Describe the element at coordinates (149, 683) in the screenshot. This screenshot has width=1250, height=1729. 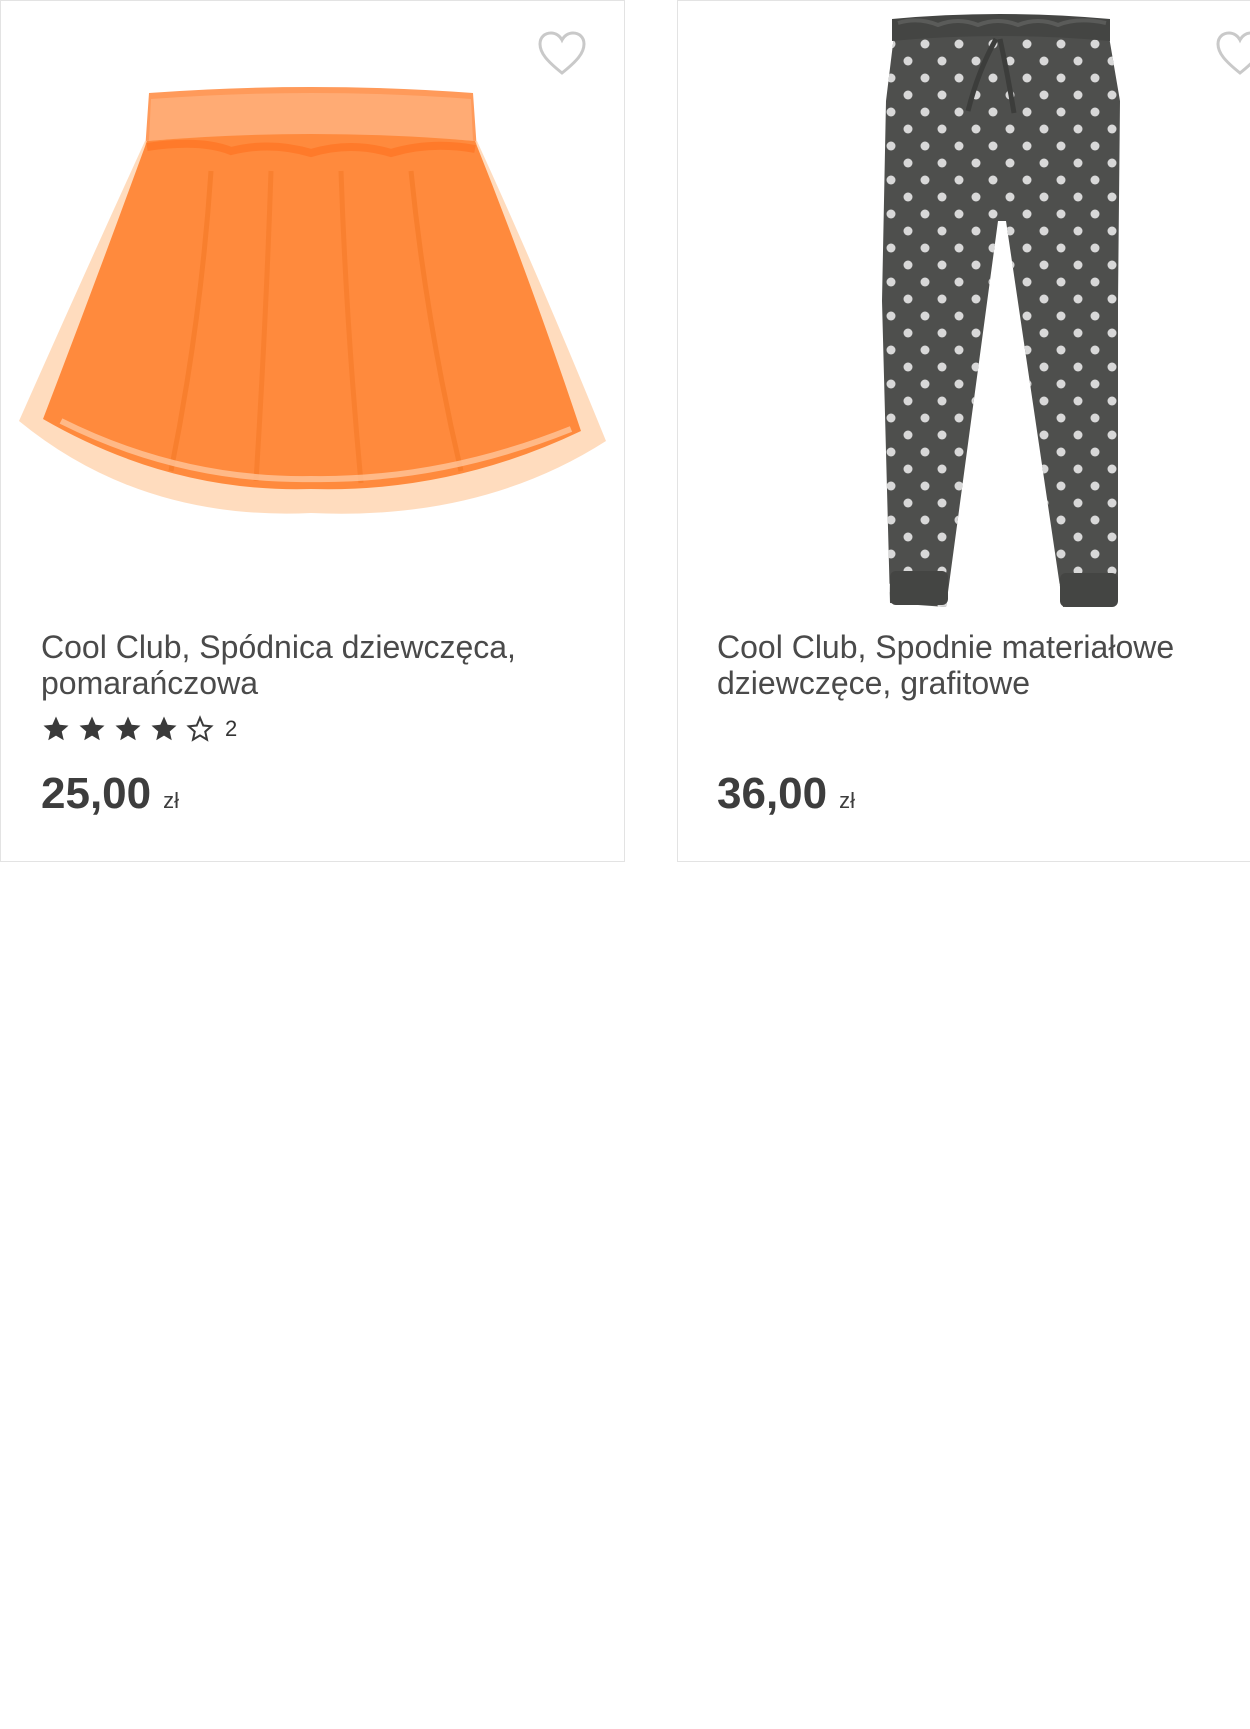
I see `product-title-line: pomarańczowa` at that location.